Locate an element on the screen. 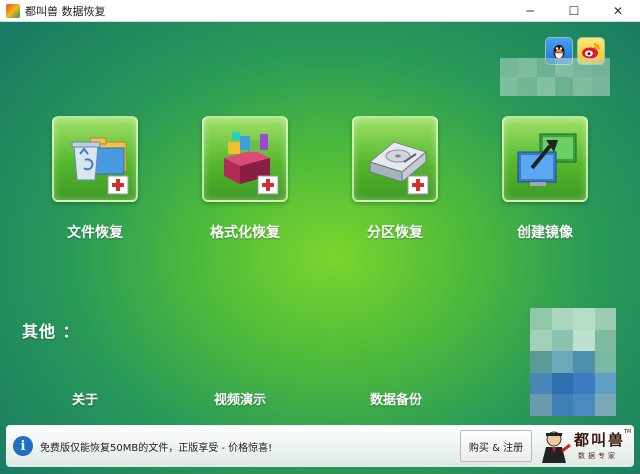  data-backup-link: 数据备份 is located at coordinates (396, 398).